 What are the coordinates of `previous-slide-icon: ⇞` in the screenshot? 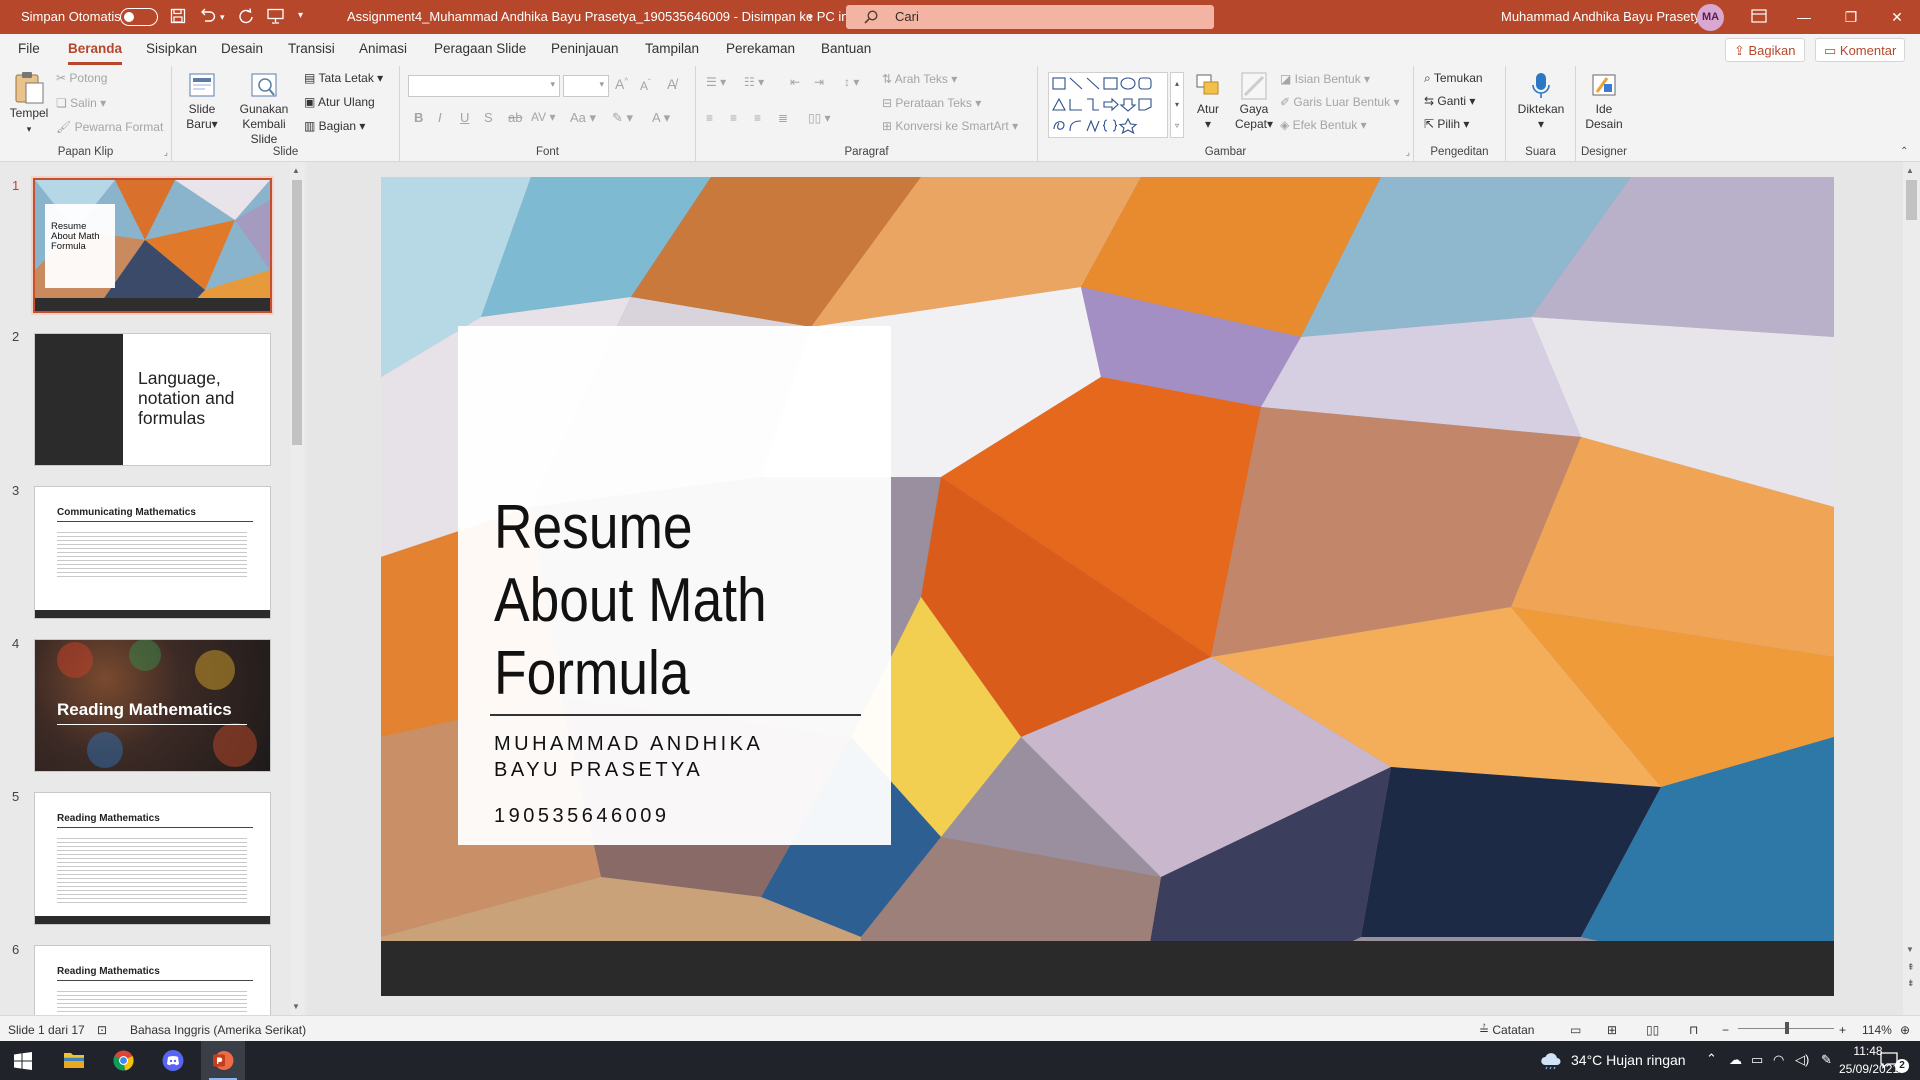 It's located at (1911, 967).